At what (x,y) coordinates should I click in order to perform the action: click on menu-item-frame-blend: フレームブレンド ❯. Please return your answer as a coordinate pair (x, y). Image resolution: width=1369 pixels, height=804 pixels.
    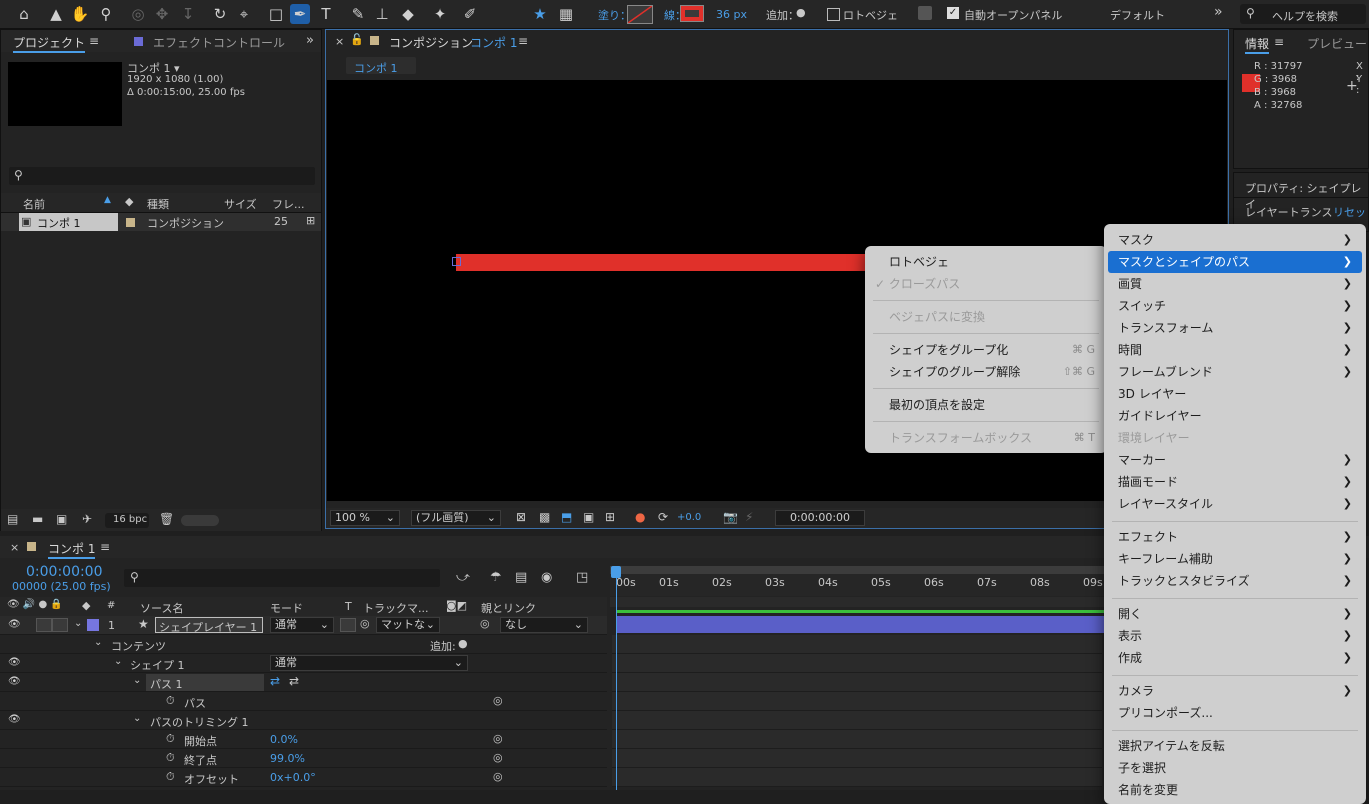
    Looking at the image, I should click on (1235, 372).